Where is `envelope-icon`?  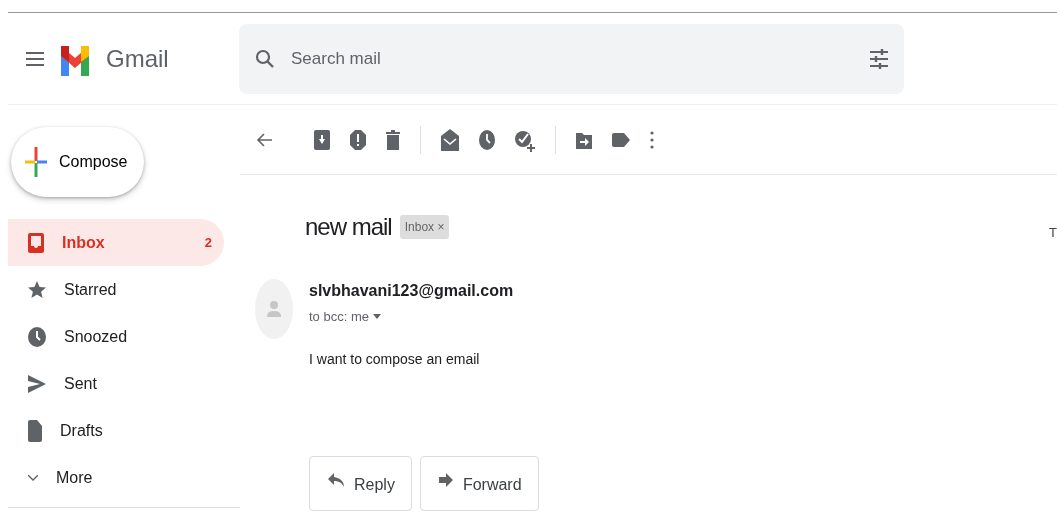 envelope-icon is located at coordinates (450, 139).